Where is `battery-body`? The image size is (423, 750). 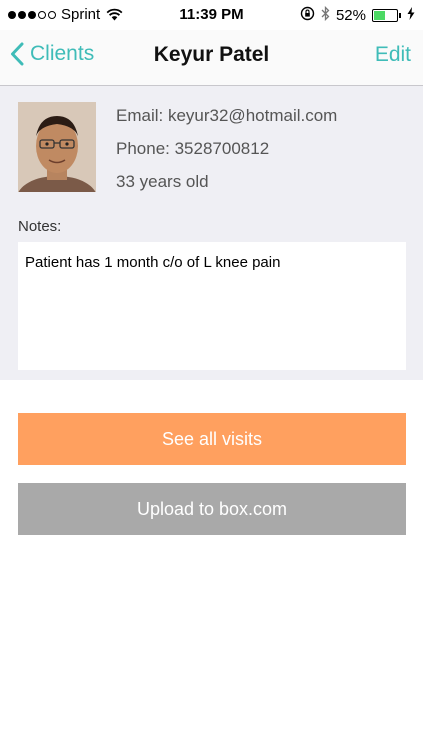 battery-body is located at coordinates (385, 15).